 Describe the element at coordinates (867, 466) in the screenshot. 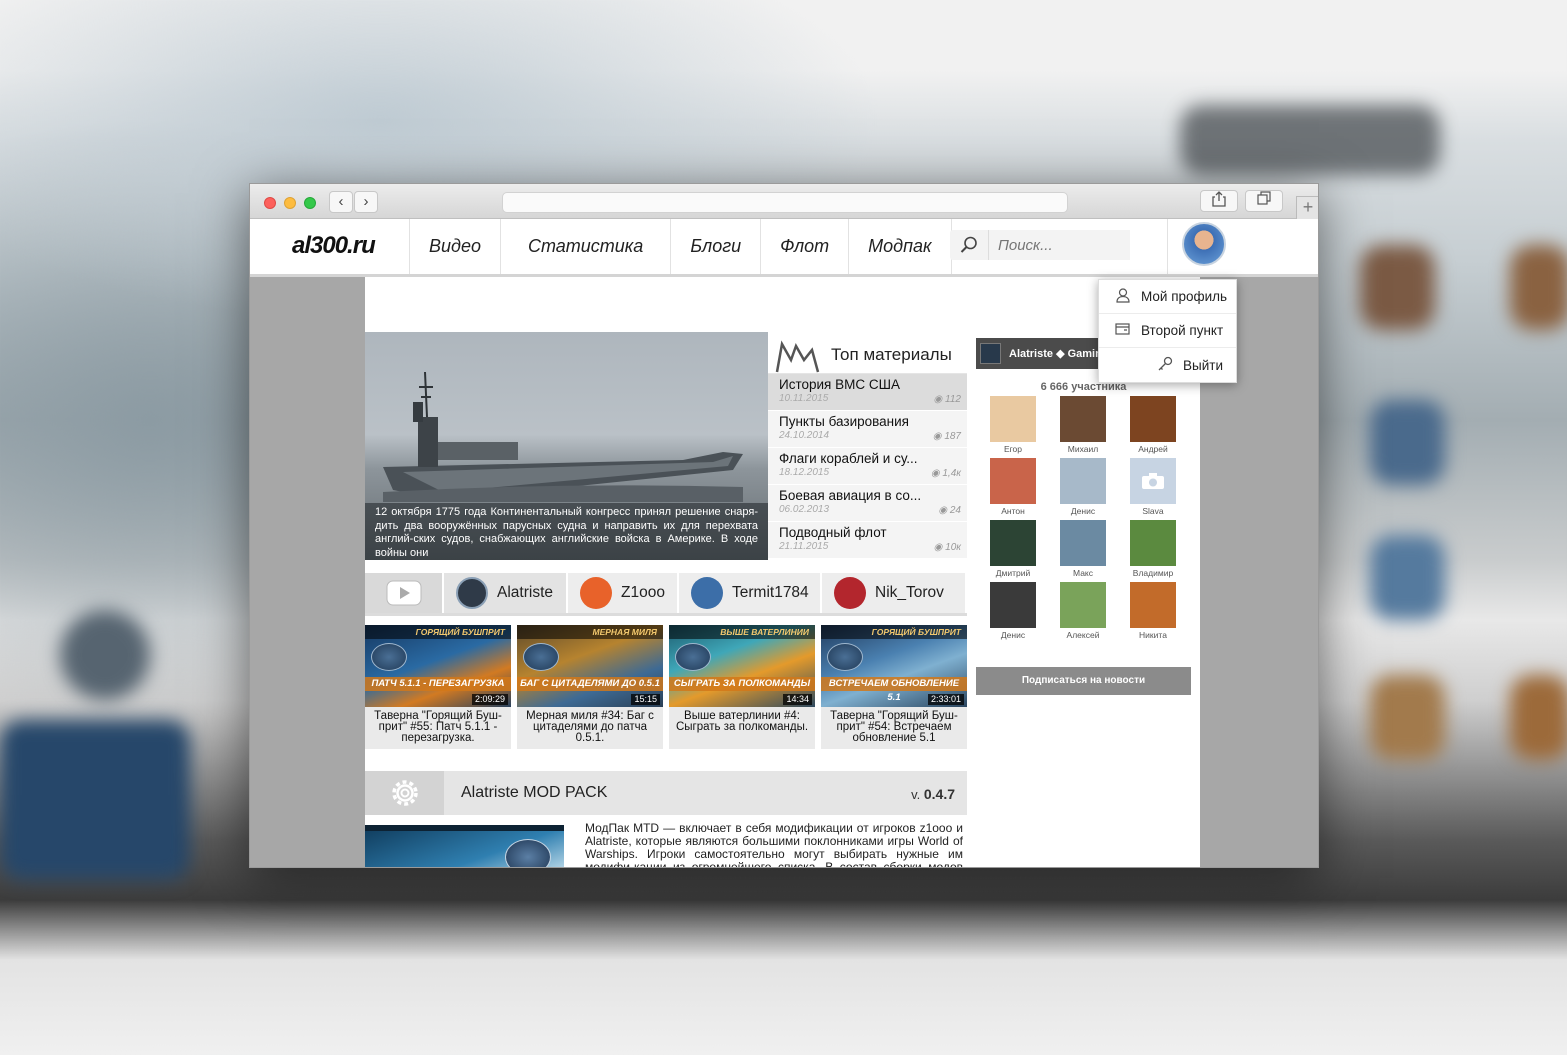

I see `top-material-item: Флаги кораблей и су... 18.12.2015 ◉ 1,4к` at that location.